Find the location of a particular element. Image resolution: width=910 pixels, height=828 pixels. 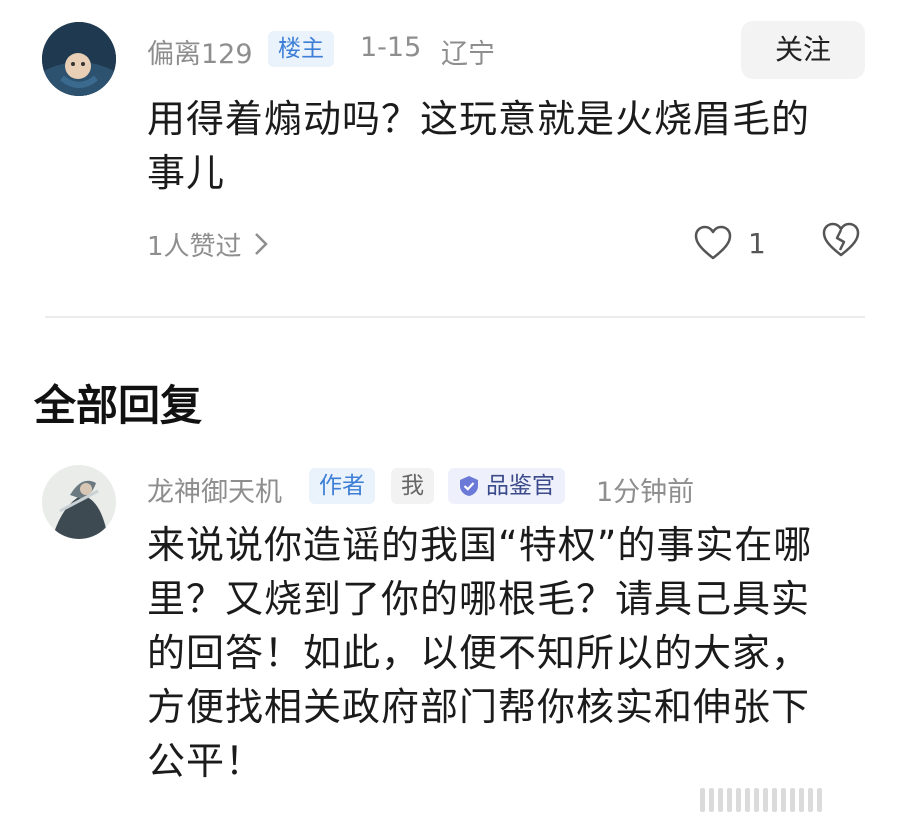

post-location: 辽宁 is located at coordinates (468, 54).